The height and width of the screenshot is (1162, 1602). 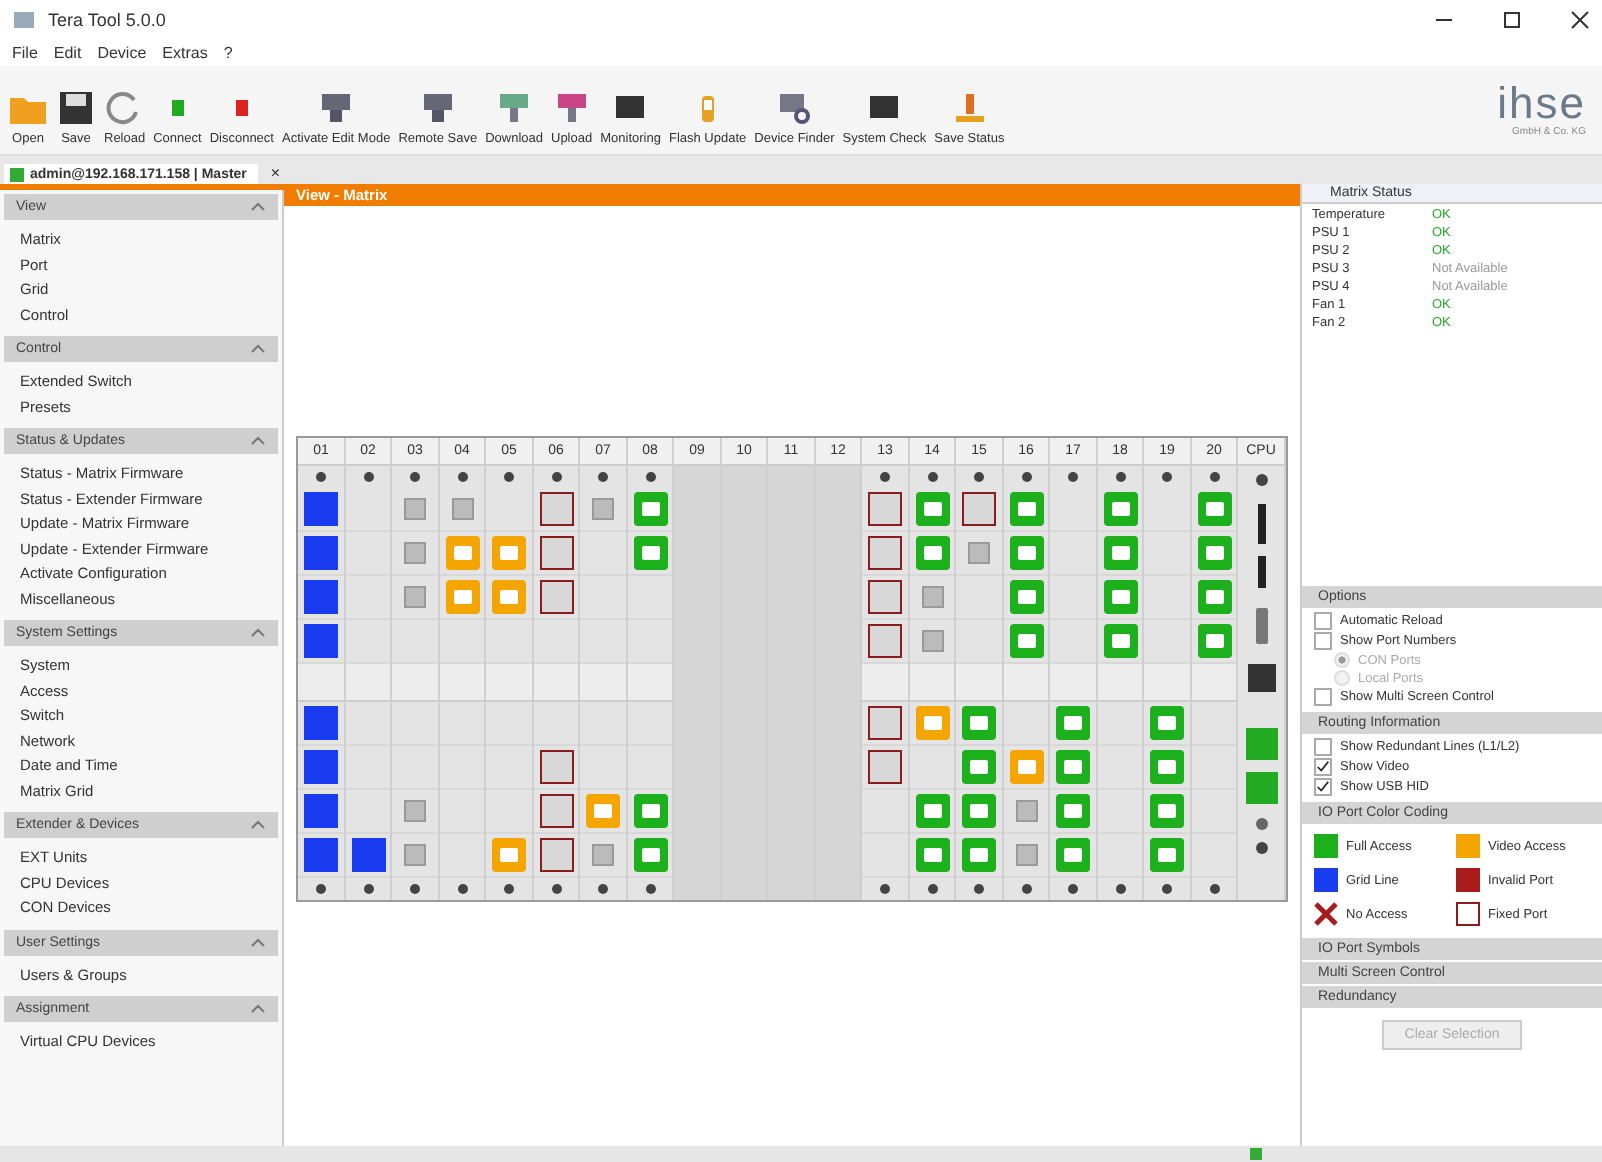 What do you see at coordinates (1580, 20) in the screenshot?
I see `close-icon` at bounding box center [1580, 20].